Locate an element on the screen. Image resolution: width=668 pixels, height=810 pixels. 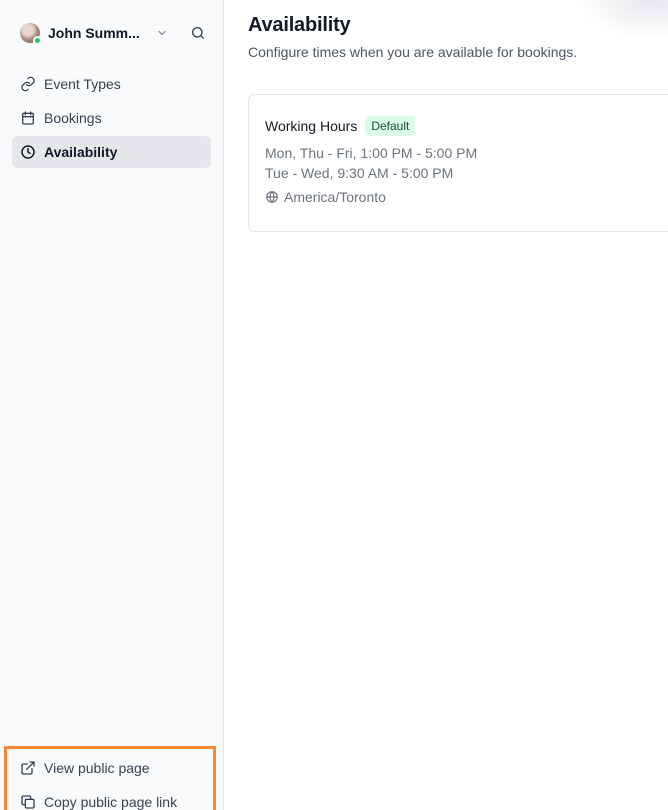
timezone-row: America/Toronto is located at coordinates (325, 197).